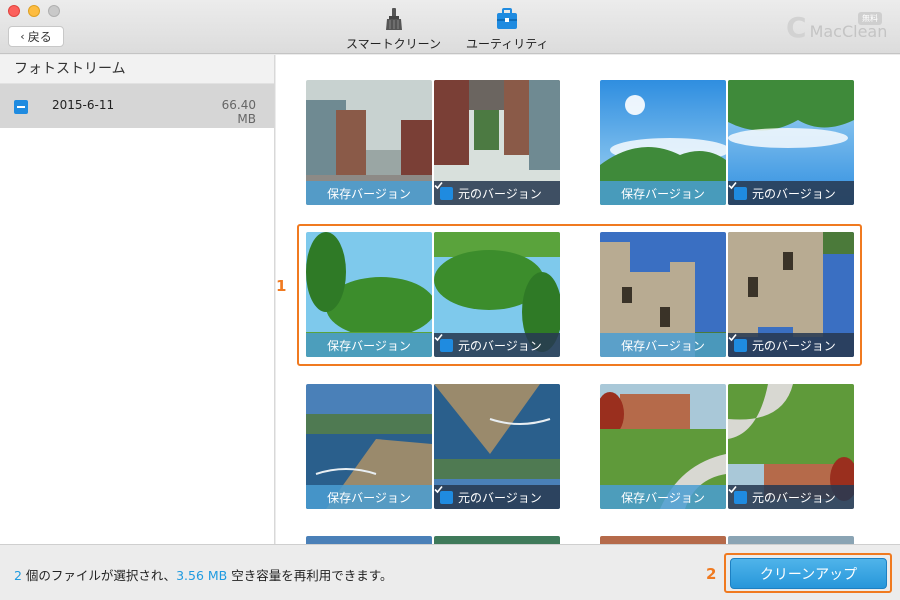  Describe the element at coordinates (870, 18) in the screenshot. I see `free-badge: 無料` at that location.